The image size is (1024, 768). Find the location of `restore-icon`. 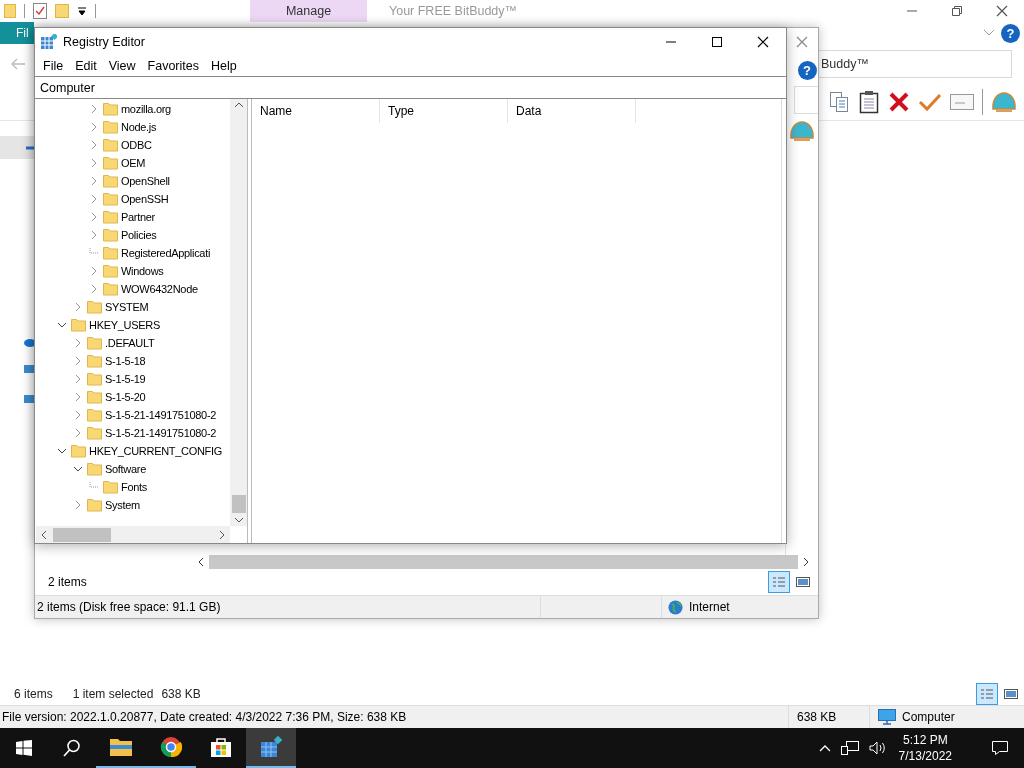

restore-icon is located at coordinates (956, 11).